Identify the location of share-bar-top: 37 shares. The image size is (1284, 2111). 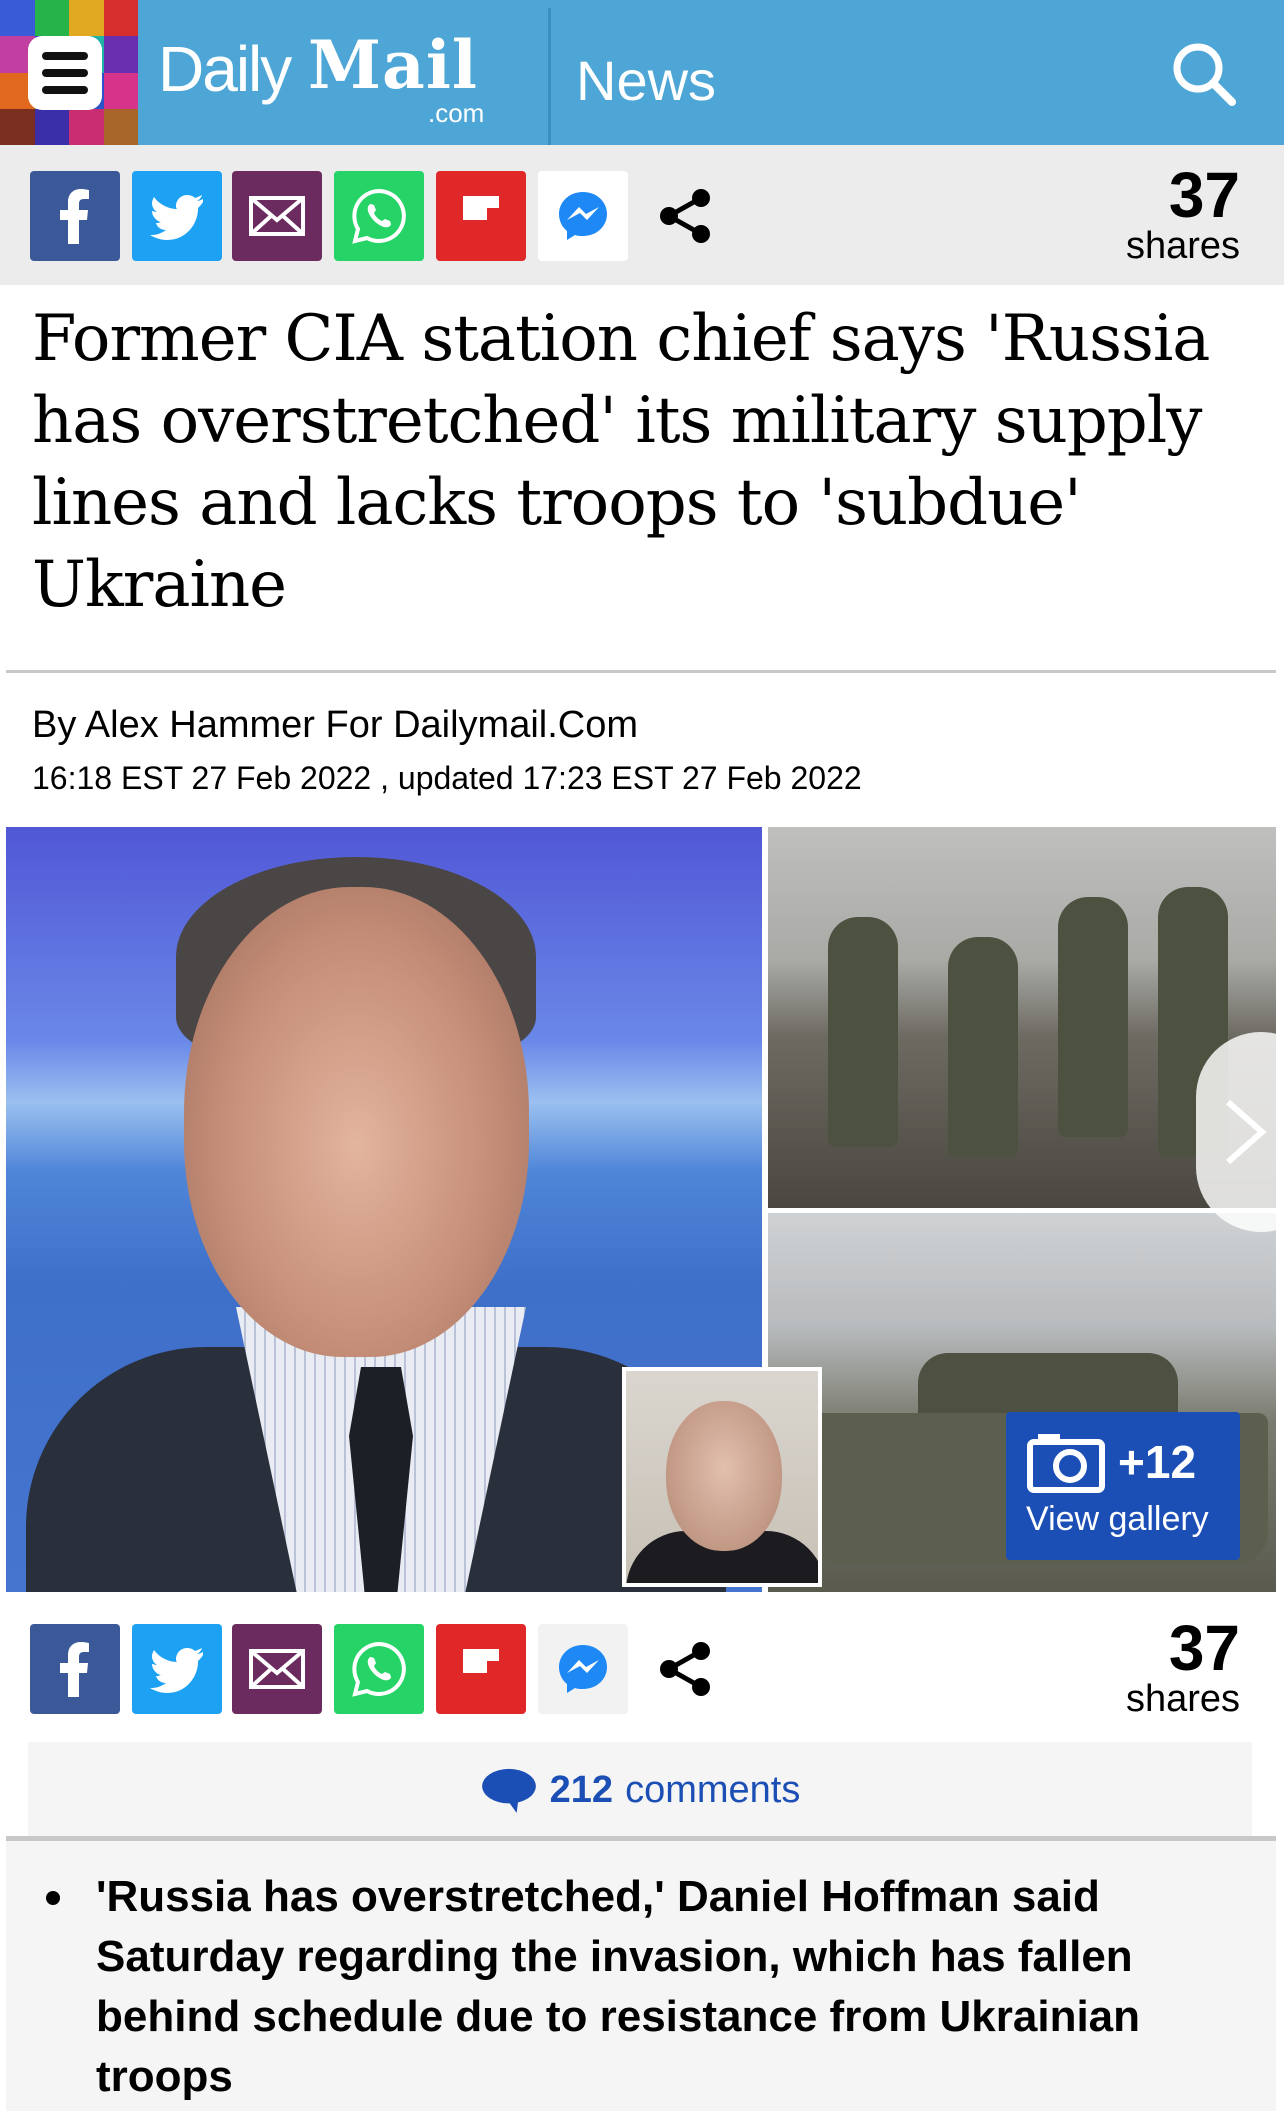
(642, 215).